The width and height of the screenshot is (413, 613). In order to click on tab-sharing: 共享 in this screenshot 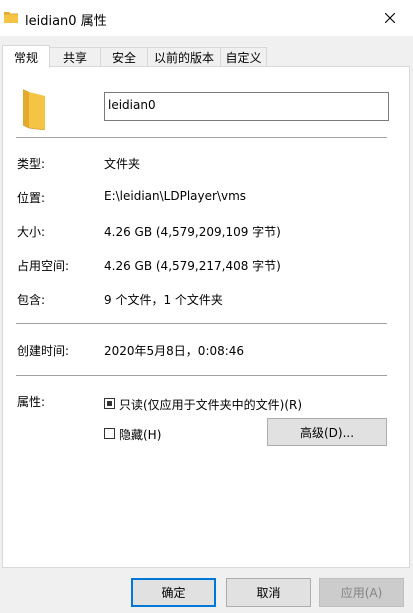, I will do `click(75, 57)`.